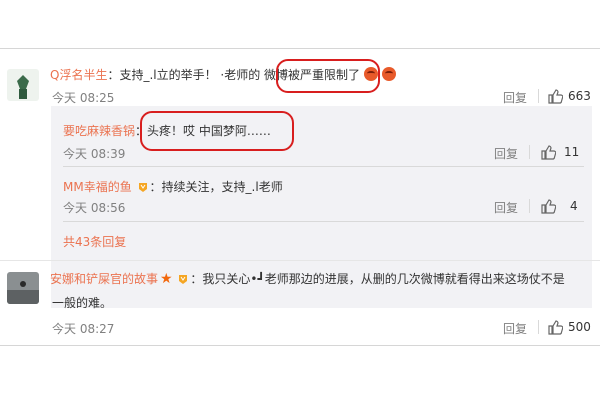 The width and height of the screenshot is (600, 400). What do you see at coordinates (377, 279) in the screenshot?
I see `comment-text: ：我只关心•┛老师那边的进展，从删的几次微博就看得出来这场仗不是` at bounding box center [377, 279].